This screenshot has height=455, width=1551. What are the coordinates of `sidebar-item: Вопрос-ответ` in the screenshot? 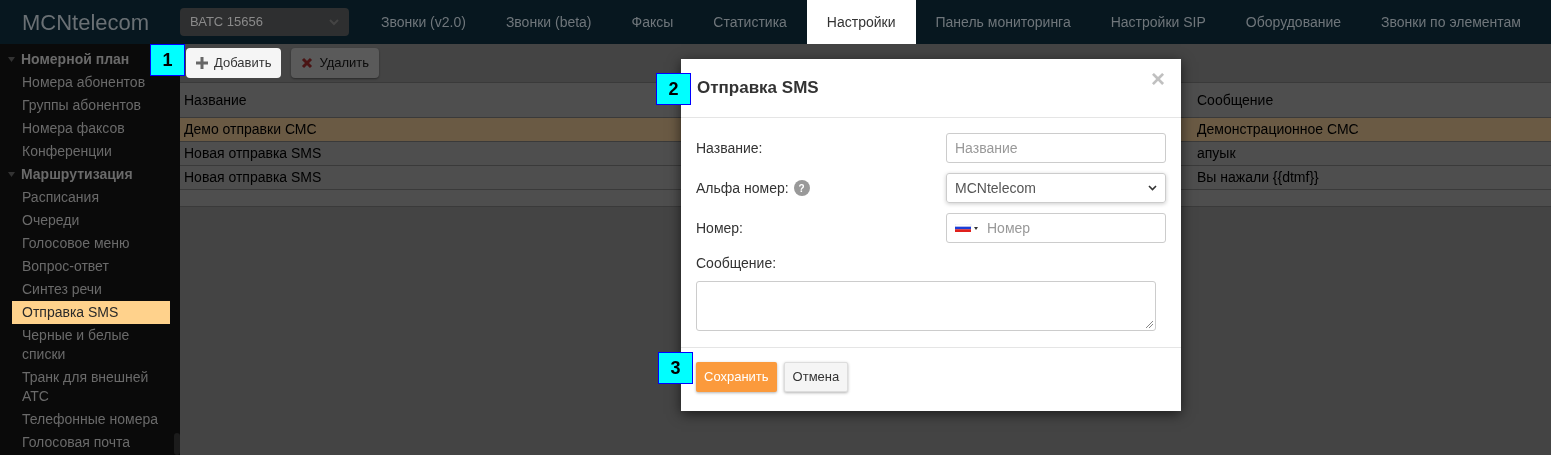 It's located at (91, 266).